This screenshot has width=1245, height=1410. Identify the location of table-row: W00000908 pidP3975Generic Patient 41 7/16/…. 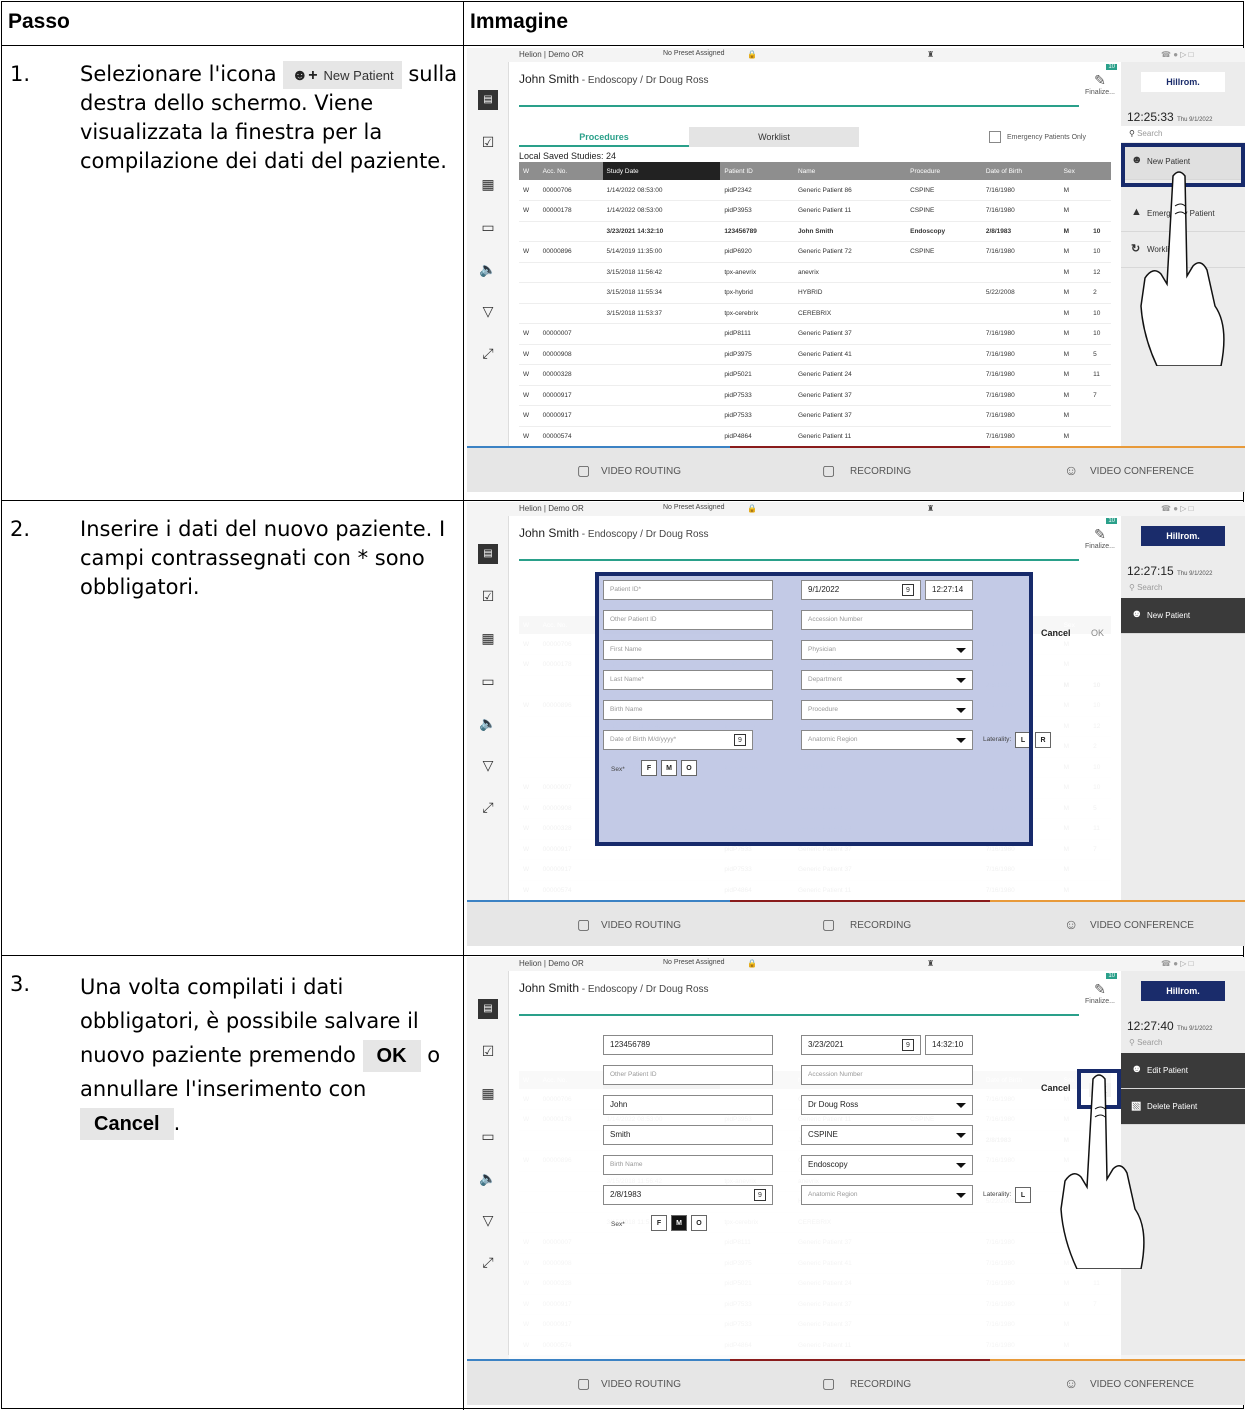
(815, 354).